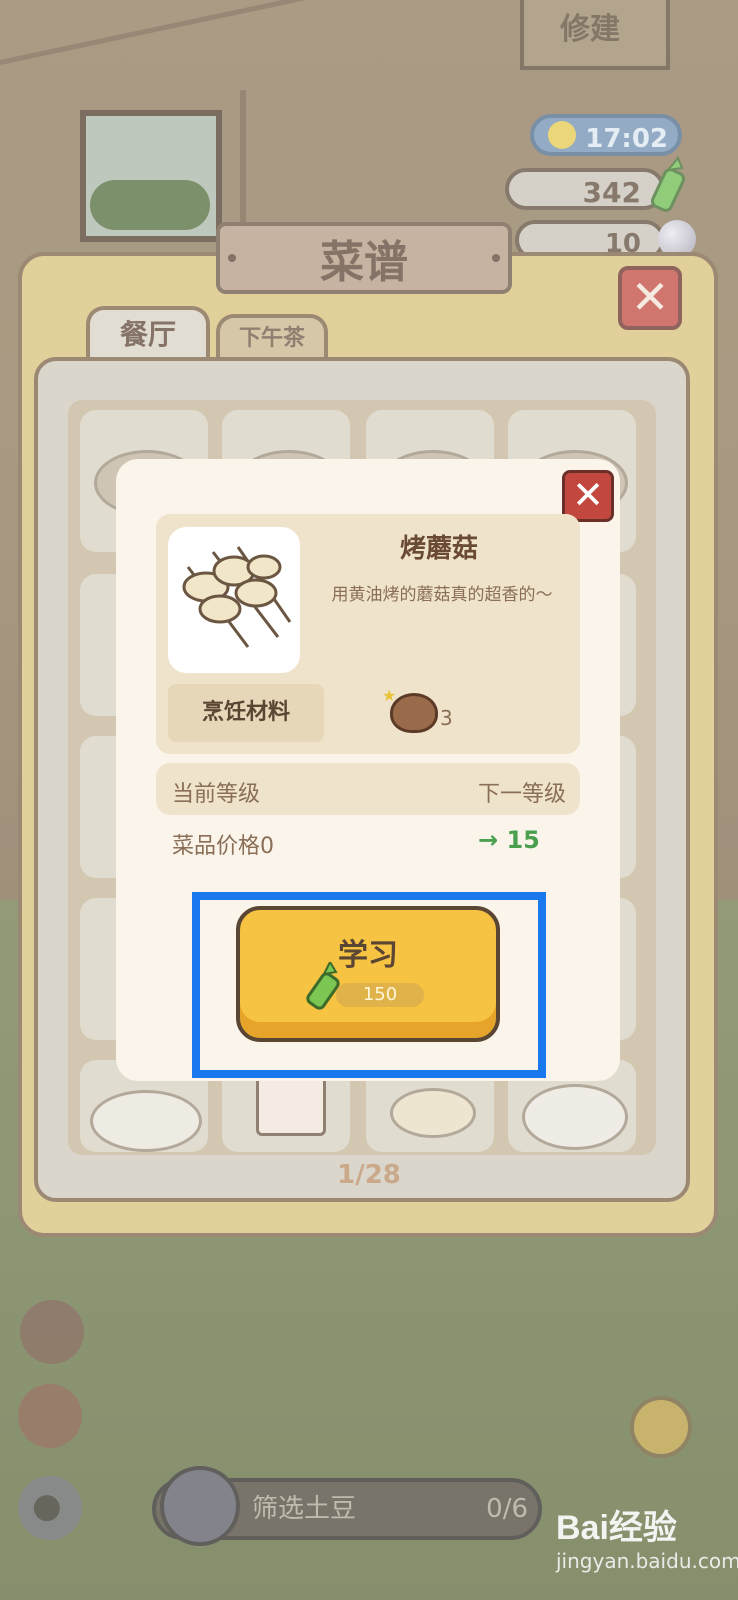 Image resolution: width=738 pixels, height=1600 pixels. What do you see at coordinates (323, 986) in the screenshot?
I see `bamboo-icon` at bounding box center [323, 986].